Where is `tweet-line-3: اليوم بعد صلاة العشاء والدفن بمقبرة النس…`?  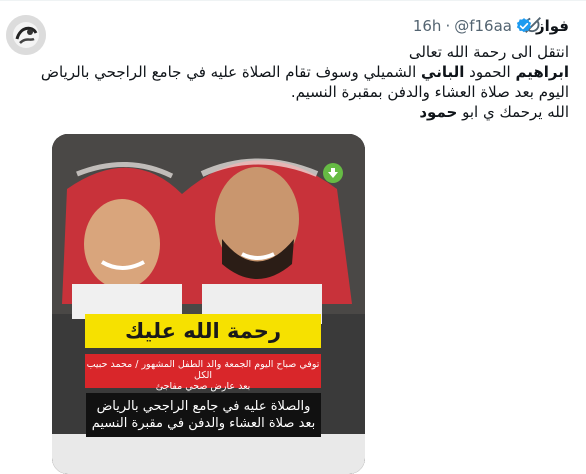
tweet-line-3: اليوم بعد صلاة العشاء والدفن بمقبرة النس… is located at coordinates (429, 92).